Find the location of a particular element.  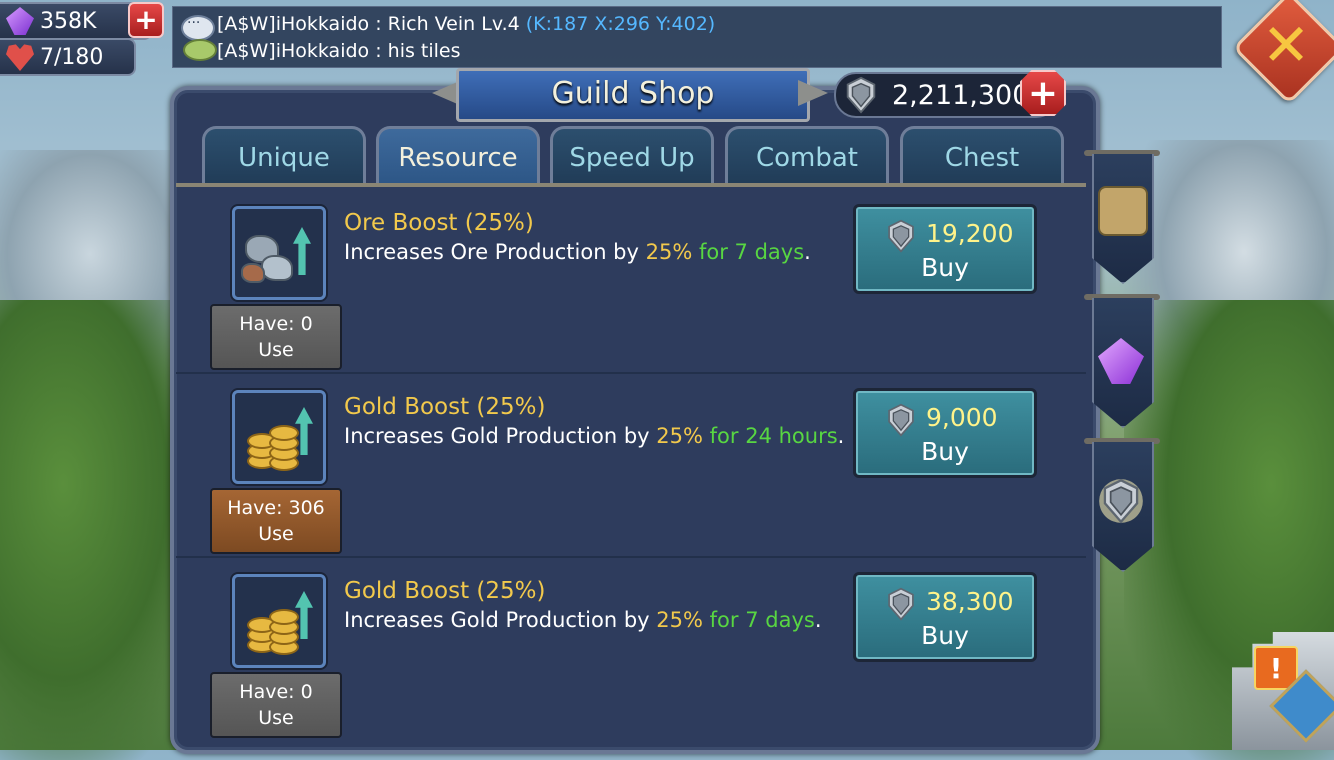

tab-unique: Unique is located at coordinates (284, 156).